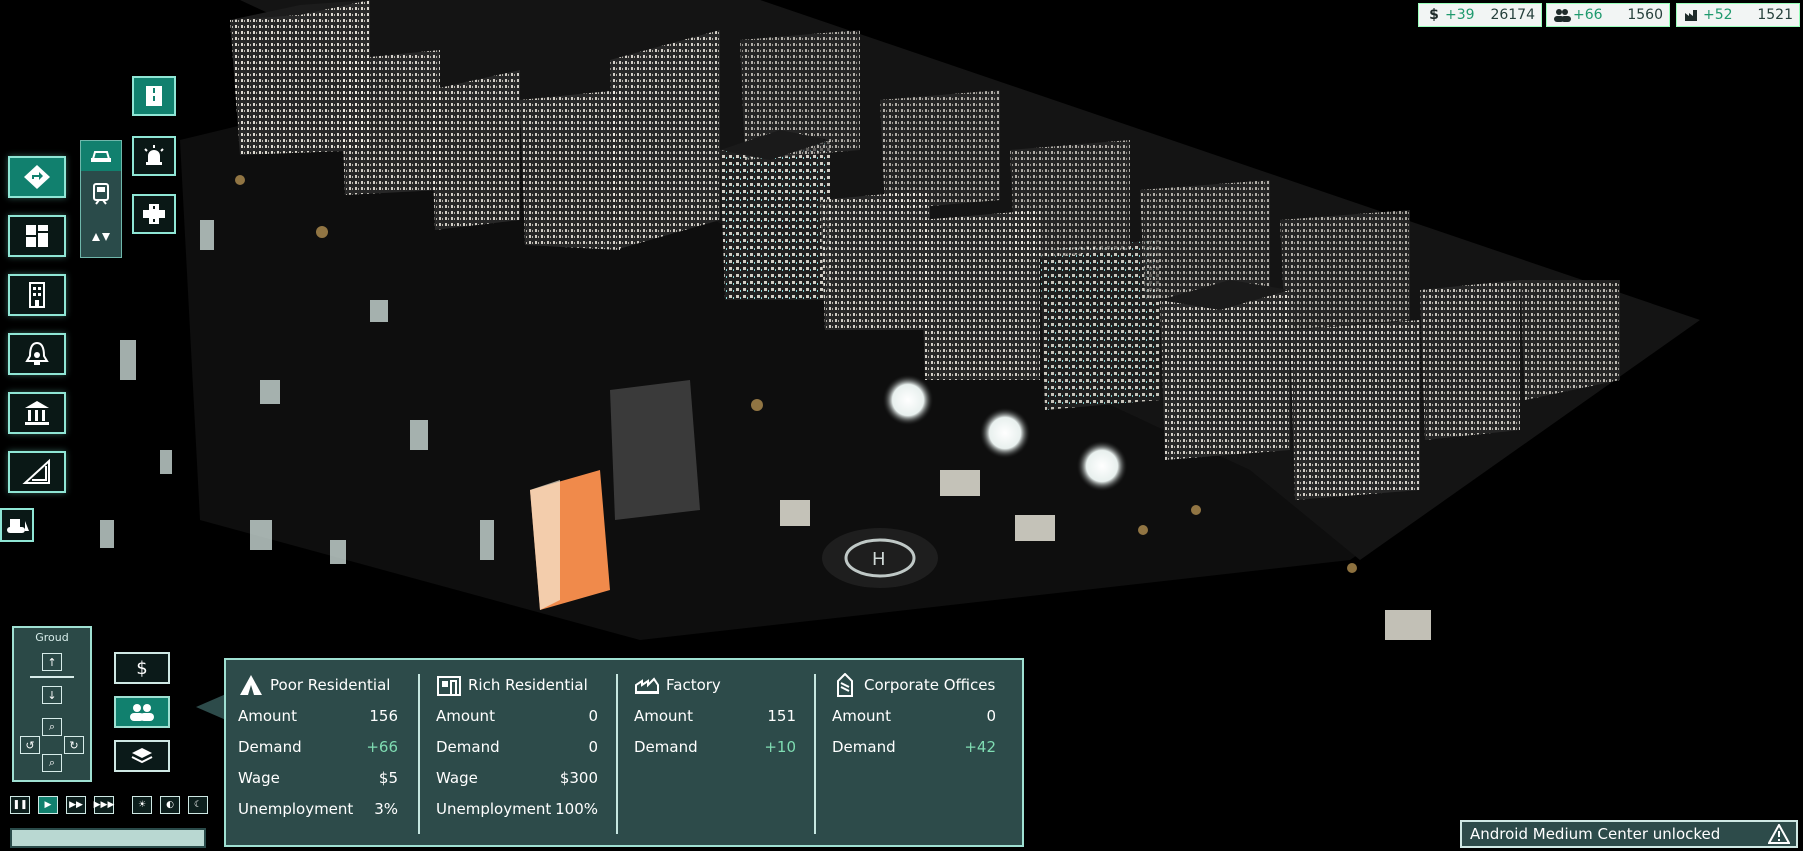 This screenshot has width=1803, height=851. I want to click on row-value: 100%, so click(576, 808).